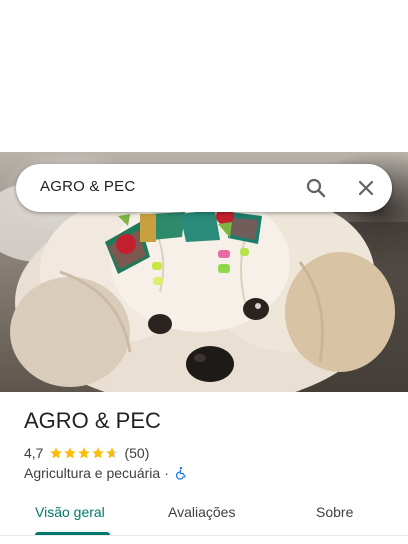  What do you see at coordinates (180, 473) in the screenshot?
I see `wheelchair-icon` at bounding box center [180, 473].